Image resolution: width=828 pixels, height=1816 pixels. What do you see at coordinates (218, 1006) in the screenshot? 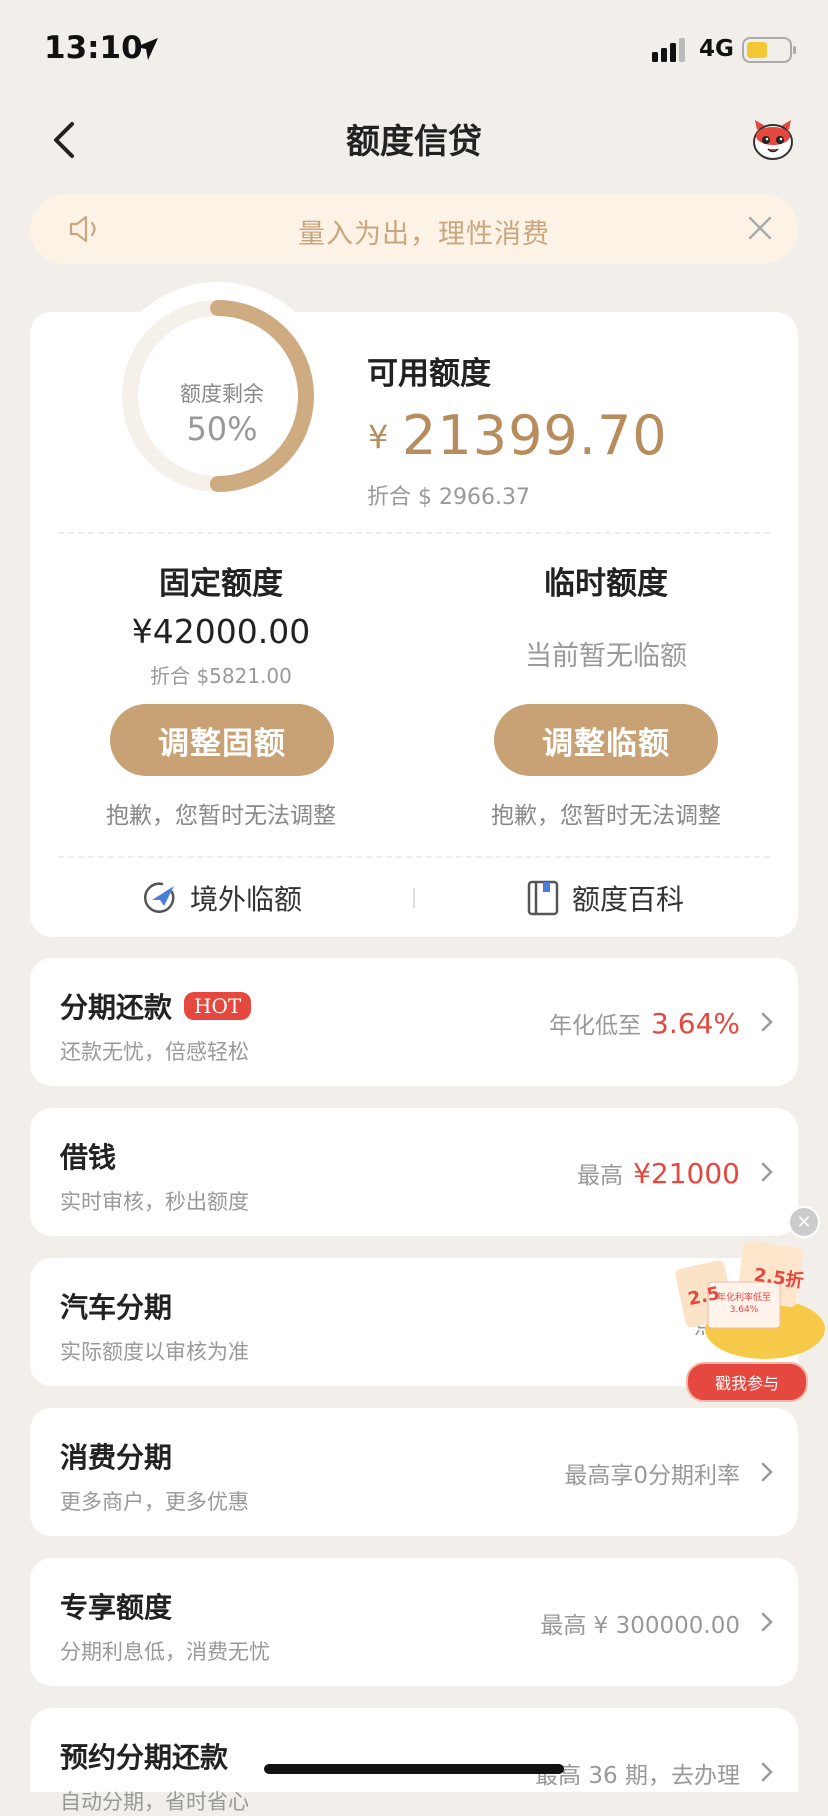
I see `hot-badge: HOT` at bounding box center [218, 1006].